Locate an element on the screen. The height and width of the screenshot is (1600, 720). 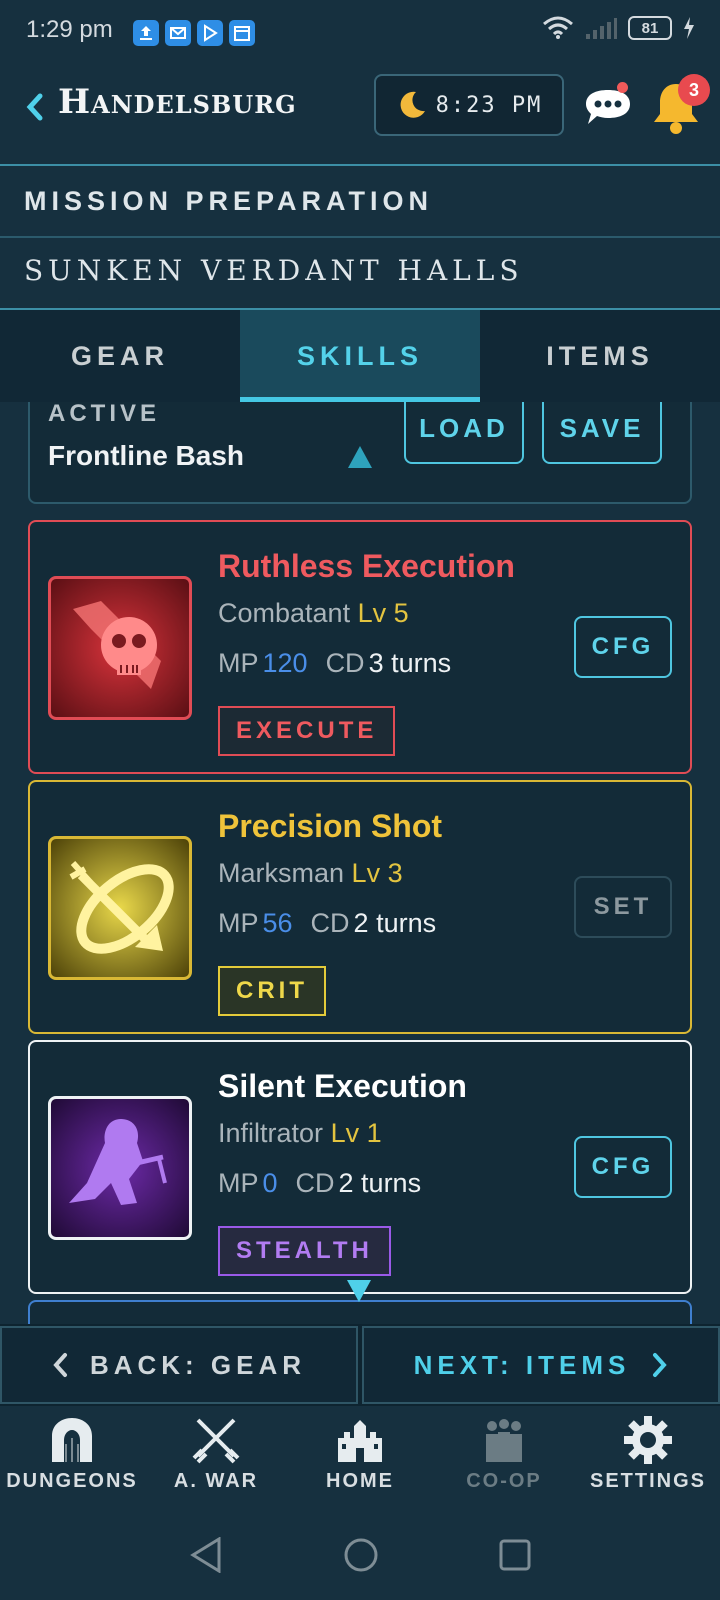
loadout-selector: ACTIVE Frontline Bash LOAD SAVE is located at coordinates (360, 453).